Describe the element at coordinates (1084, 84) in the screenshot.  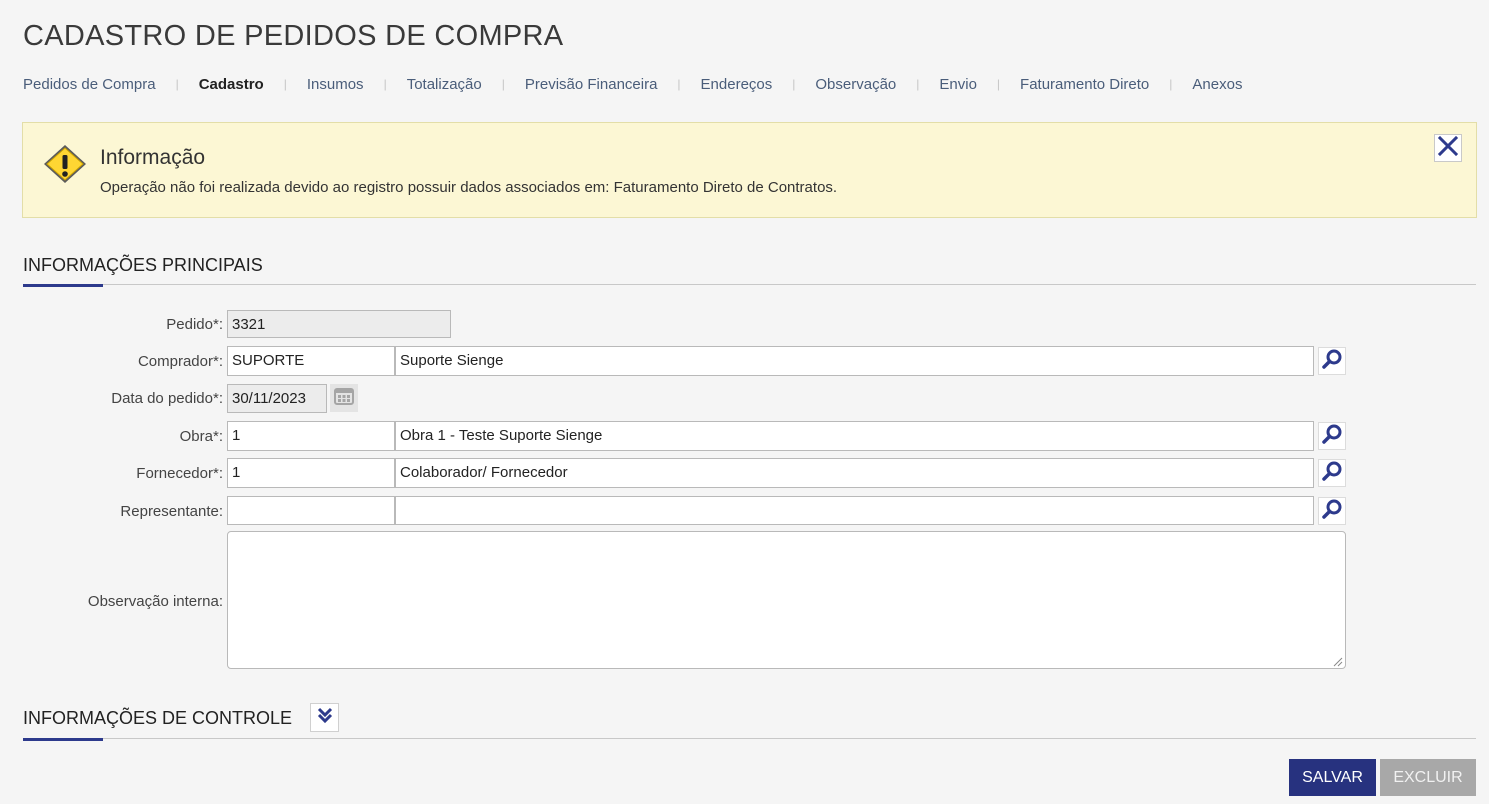
I see `tab-faturamento-direto: Faturamento Direto` at that location.